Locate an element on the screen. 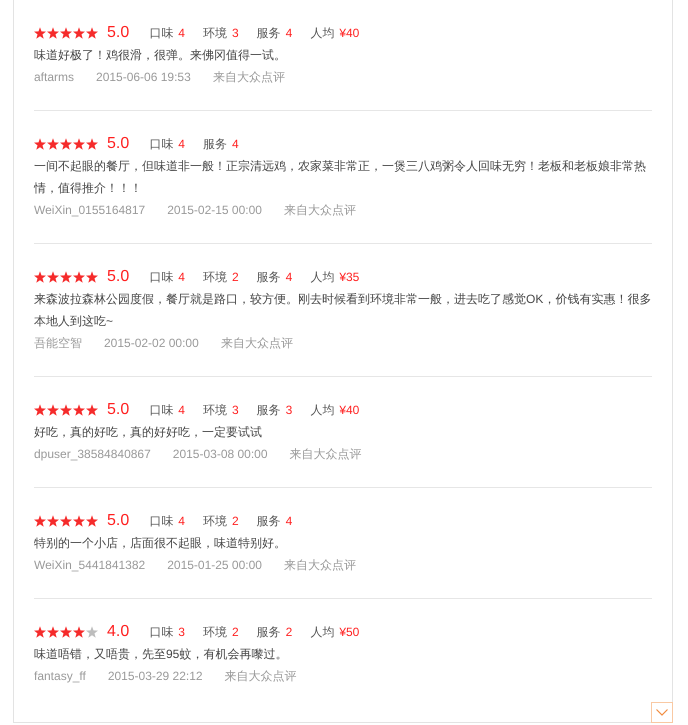  scroll-down-button is located at coordinates (662, 712).